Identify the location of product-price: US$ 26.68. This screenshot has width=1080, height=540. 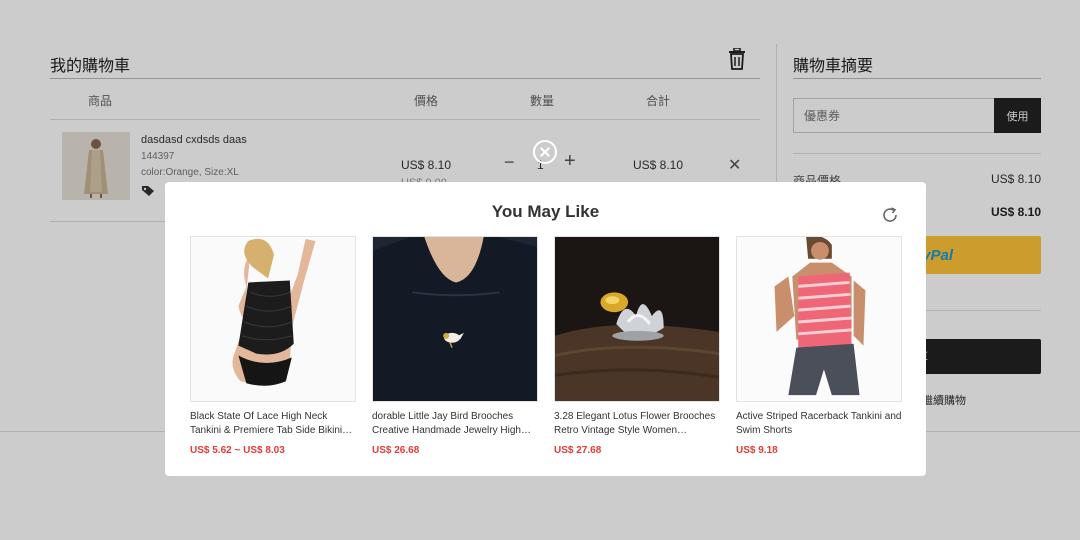
(396, 450).